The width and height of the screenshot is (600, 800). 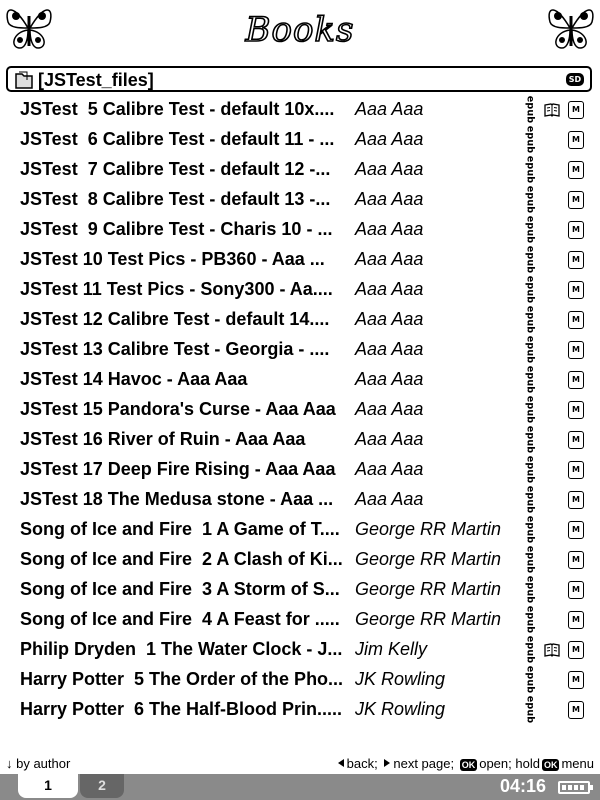 I want to click on book-row: JSTest 14 Havoc - Aaa Aaa Aaa Aaa epub M, so click(x=300, y=380).